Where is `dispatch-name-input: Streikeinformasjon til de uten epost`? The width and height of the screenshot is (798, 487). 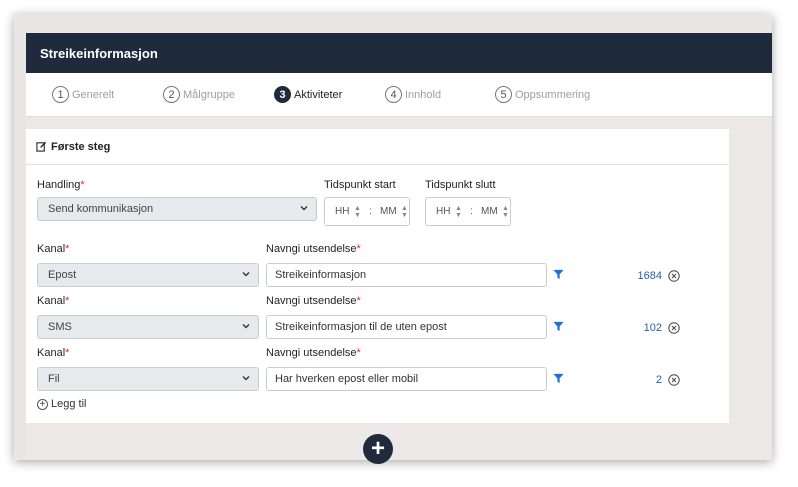 dispatch-name-input: Streikeinformasjon til de uten epost is located at coordinates (406, 327).